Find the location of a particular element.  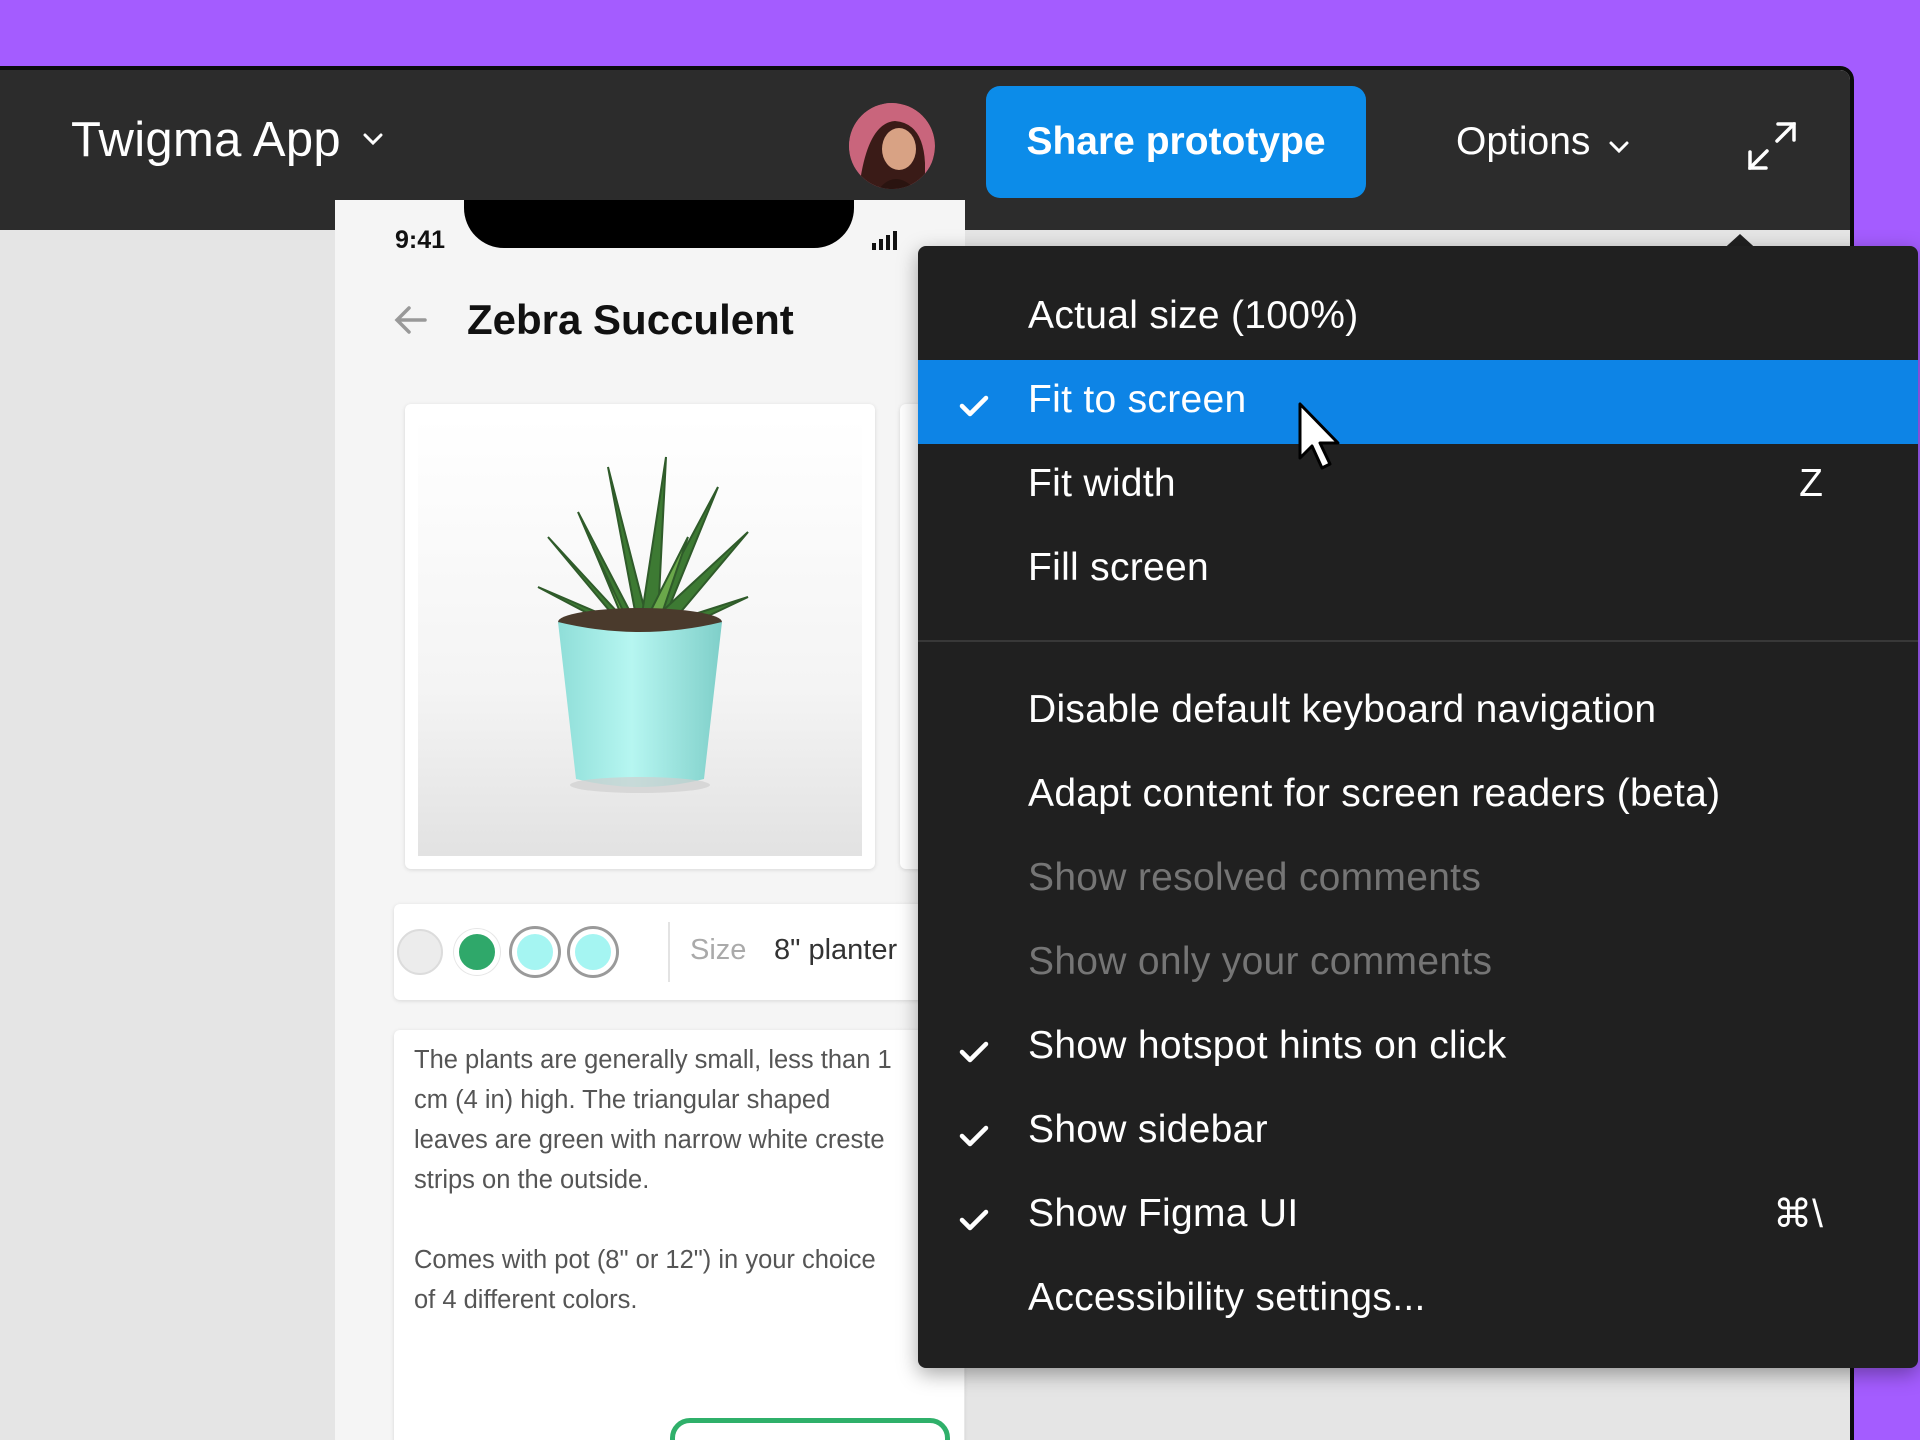

menu-item-actual-size-100: Actual size (100%) is located at coordinates (1418, 318).